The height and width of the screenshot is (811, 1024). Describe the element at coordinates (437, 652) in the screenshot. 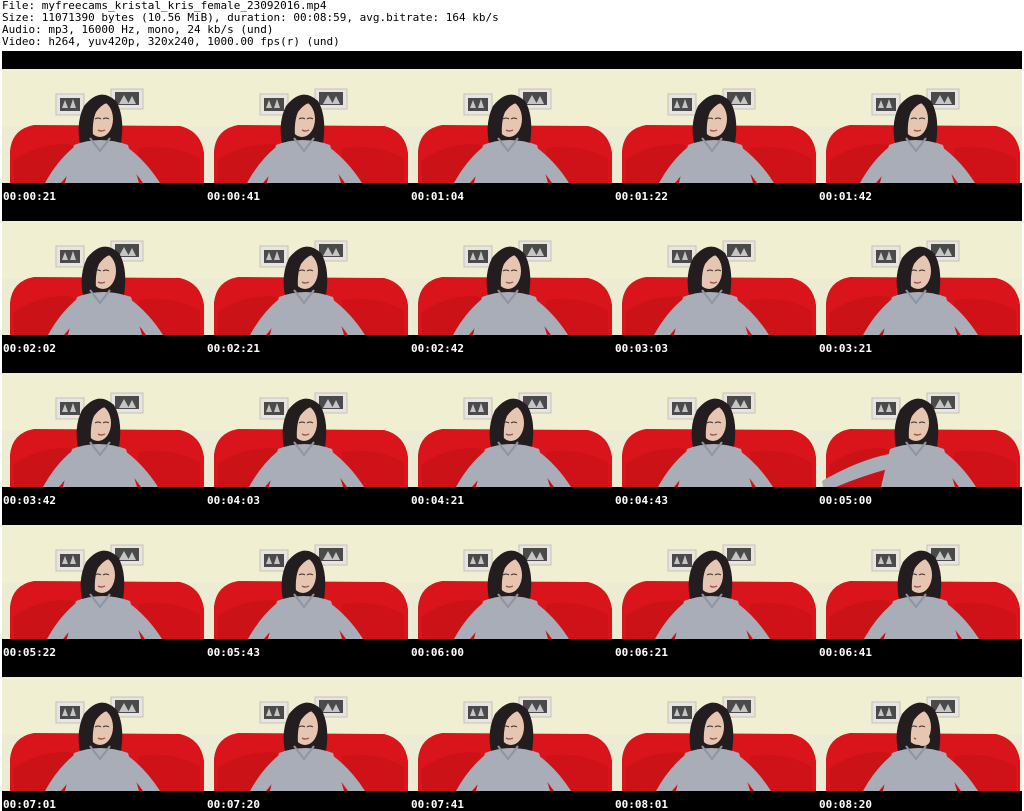

I see `timestamp-label: 00:06:00` at that location.